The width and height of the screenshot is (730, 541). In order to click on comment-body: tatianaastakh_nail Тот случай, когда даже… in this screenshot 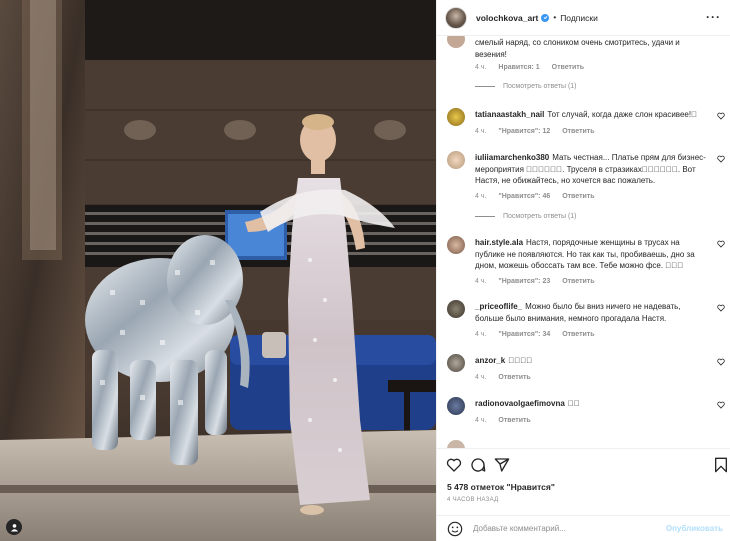, I will do `click(591, 115)`.